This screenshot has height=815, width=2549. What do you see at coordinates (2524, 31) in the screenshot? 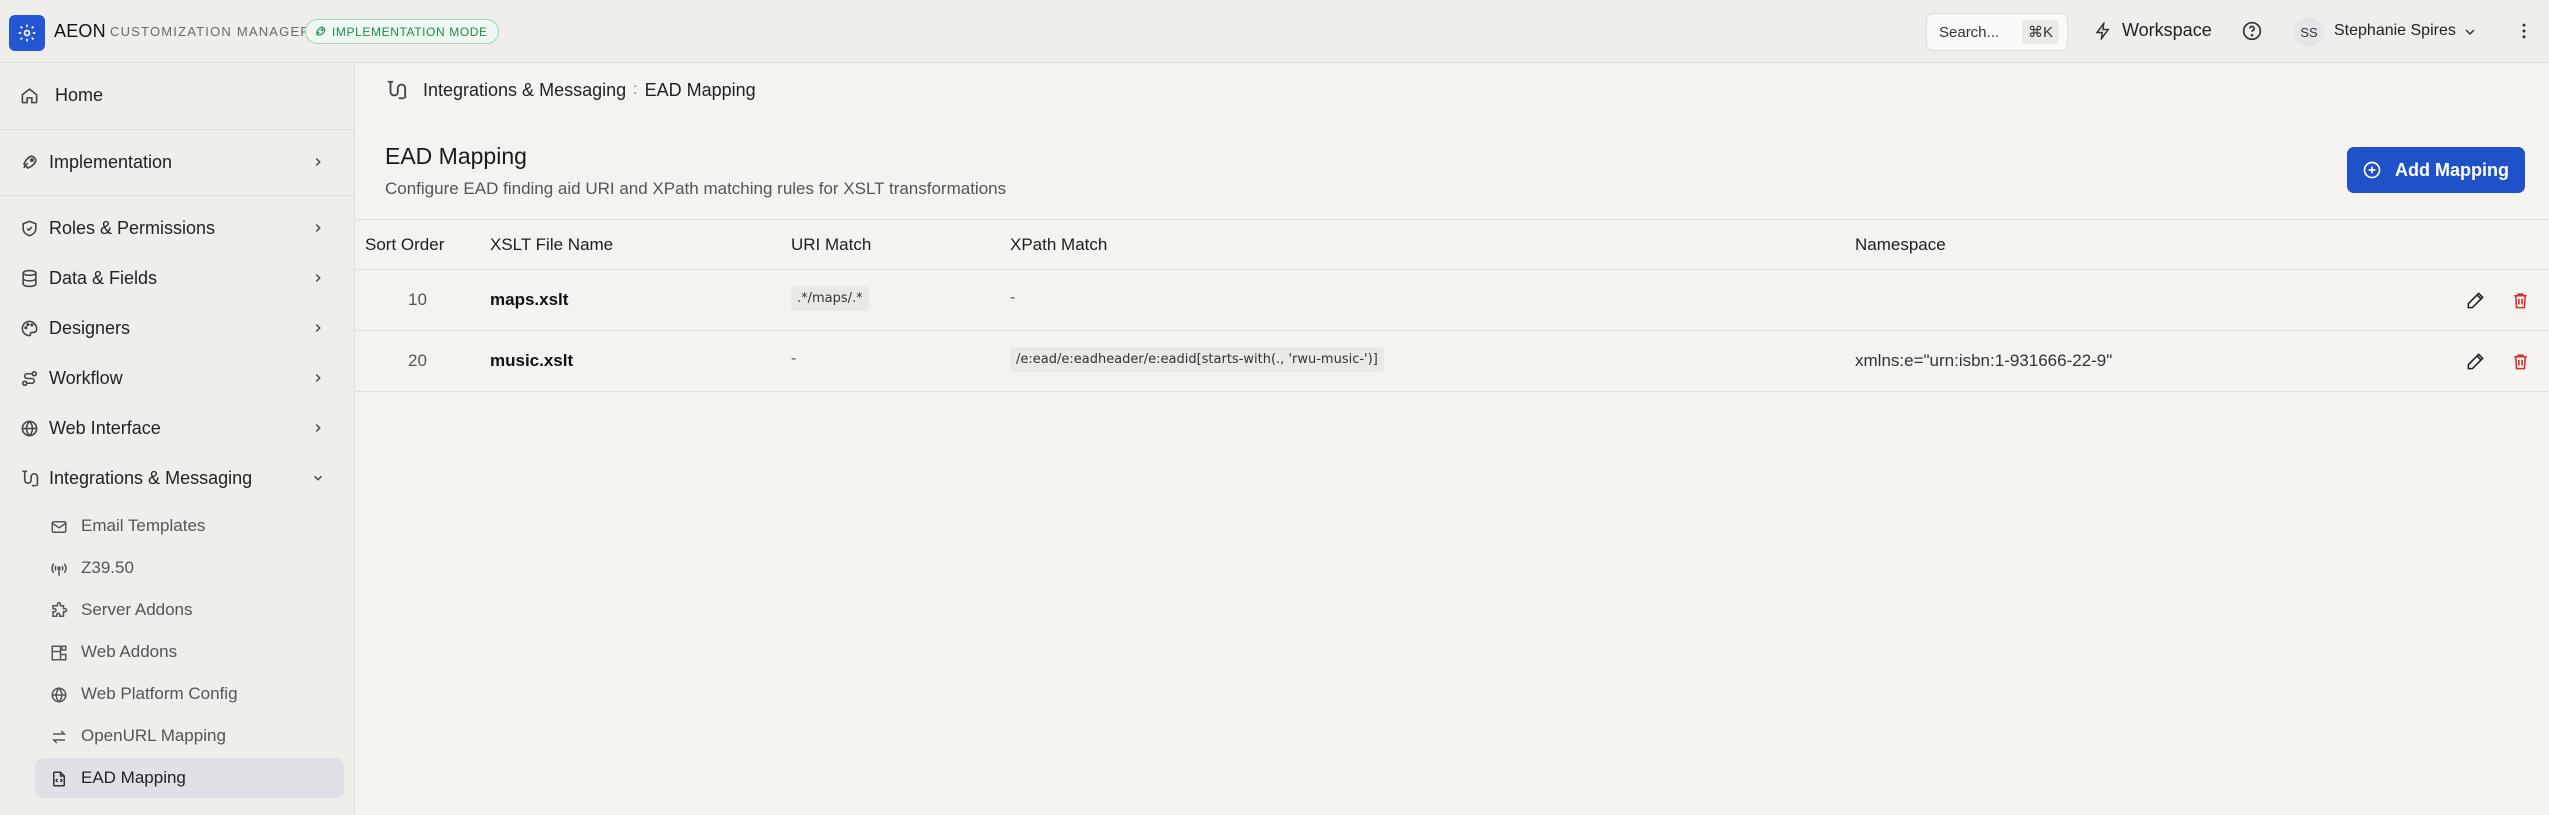
I see `more-vertical-icon` at bounding box center [2524, 31].